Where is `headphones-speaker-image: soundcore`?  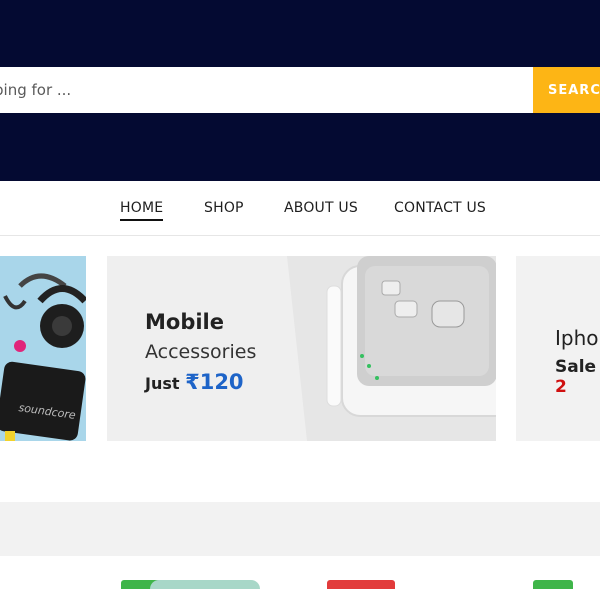 headphones-speaker-image: soundcore is located at coordinates (43, 348).